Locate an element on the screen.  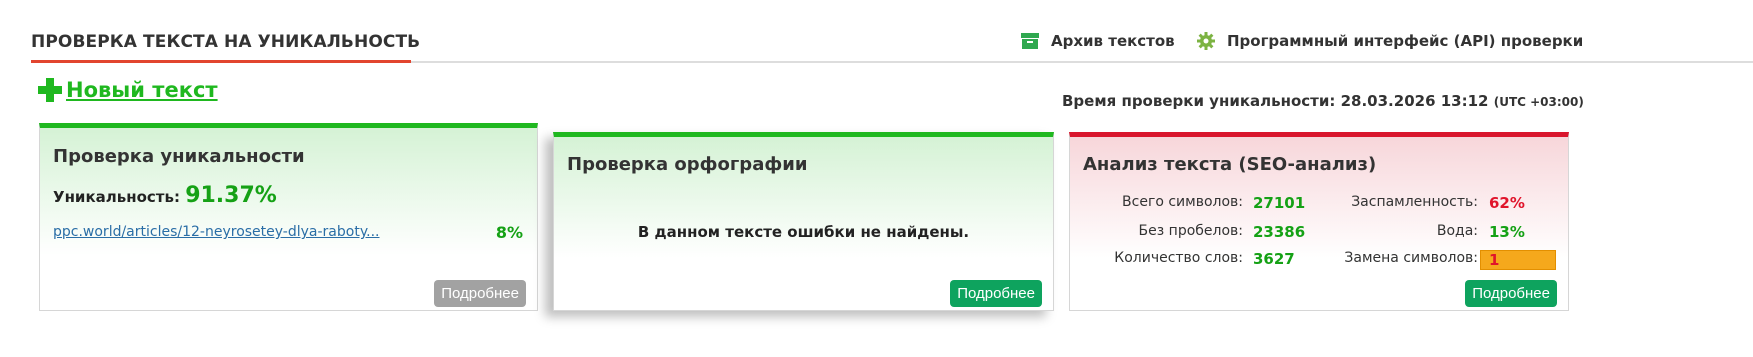
seo-more-button: Подробнее is located at coordinates (1511, 293).